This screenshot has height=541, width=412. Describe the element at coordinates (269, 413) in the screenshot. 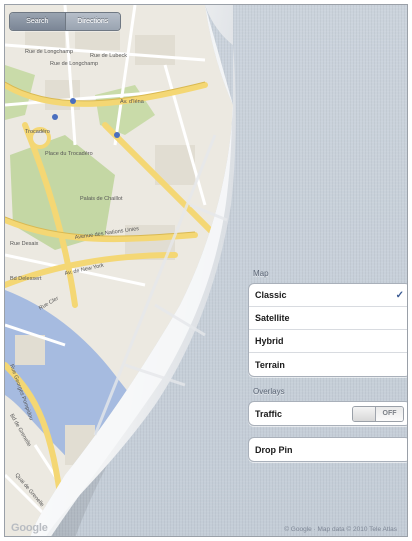

I see `traffic-label: Traffic` at that location.